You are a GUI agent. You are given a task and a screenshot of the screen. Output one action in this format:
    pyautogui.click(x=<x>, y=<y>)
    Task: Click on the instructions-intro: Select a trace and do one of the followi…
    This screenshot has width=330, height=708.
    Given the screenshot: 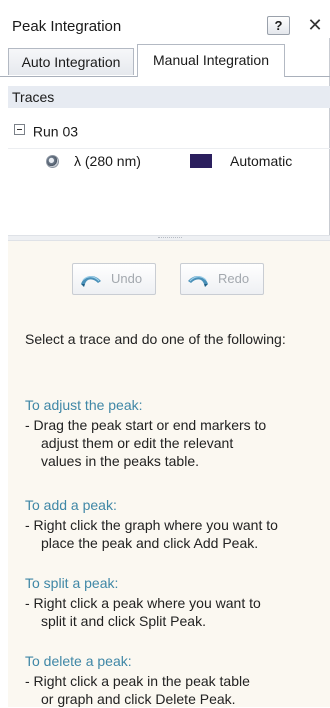 What is the action you would take?
    pyautogui.click(x=155, y=339)
    